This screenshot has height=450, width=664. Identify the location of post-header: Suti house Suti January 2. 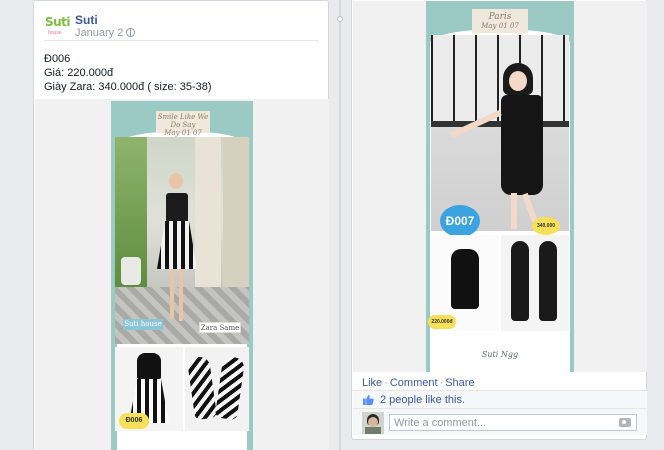
(181, 26).